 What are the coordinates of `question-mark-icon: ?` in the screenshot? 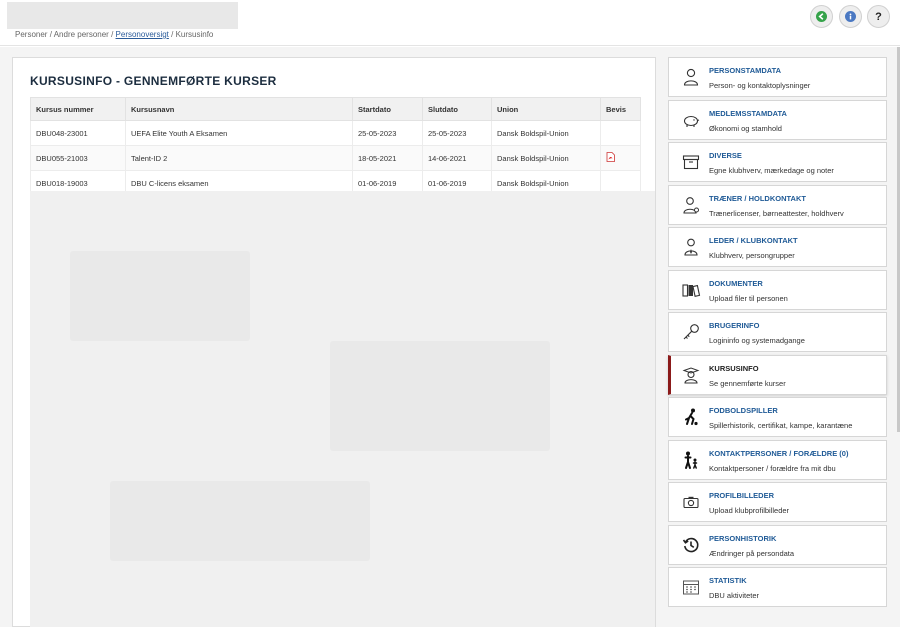 It's located at (878, 16).